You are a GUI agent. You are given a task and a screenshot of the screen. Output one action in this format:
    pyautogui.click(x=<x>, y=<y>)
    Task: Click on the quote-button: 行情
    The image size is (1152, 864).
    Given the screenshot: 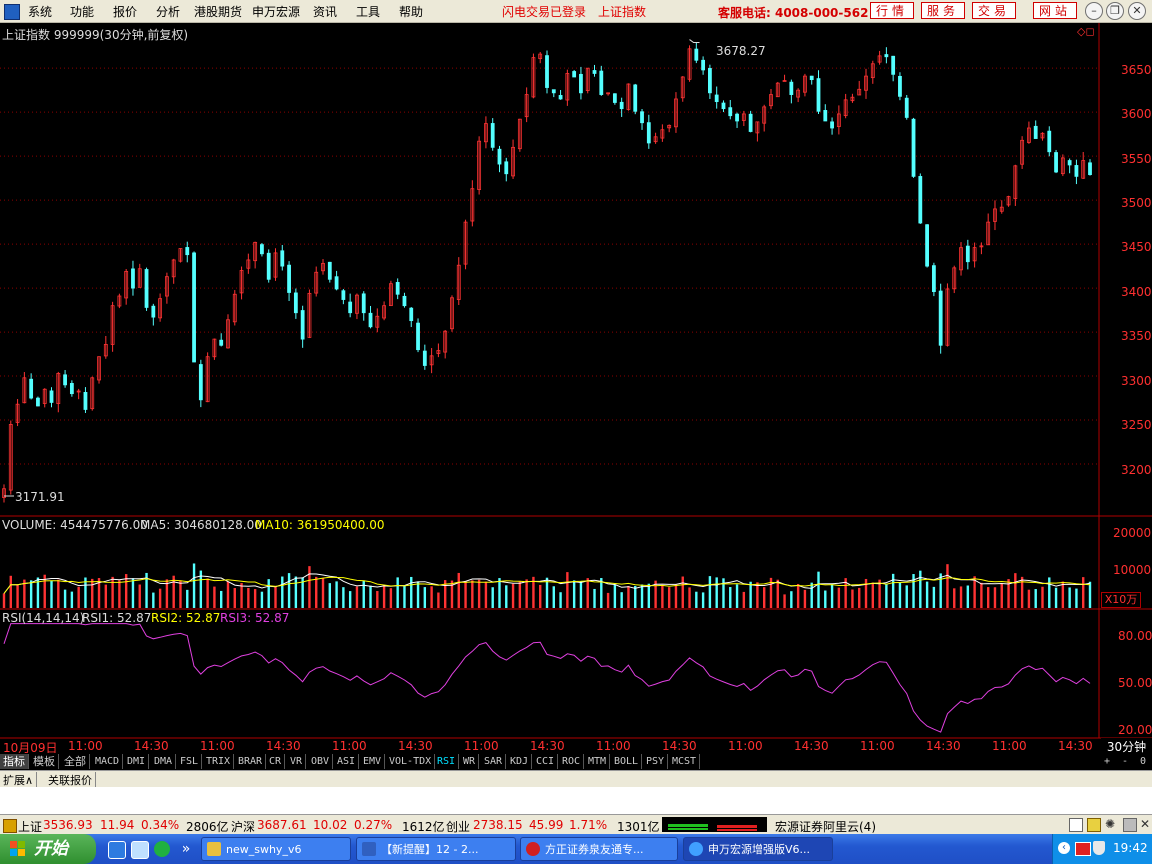 What is the action you would take?
    pyautogui.click(x=892, y=10)
    